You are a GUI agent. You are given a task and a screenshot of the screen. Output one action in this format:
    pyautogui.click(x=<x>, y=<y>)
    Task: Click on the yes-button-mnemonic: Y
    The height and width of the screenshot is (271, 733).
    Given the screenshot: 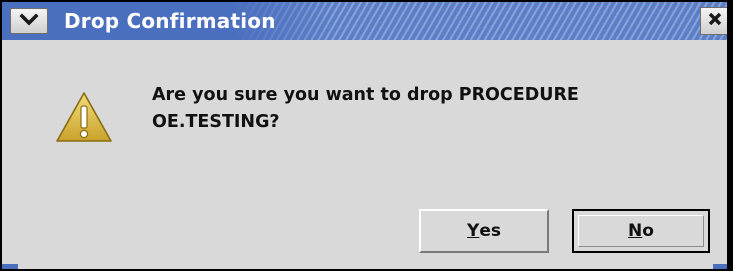 What is the action you would take?
    pyautogui.click(x=473, y=231)
    